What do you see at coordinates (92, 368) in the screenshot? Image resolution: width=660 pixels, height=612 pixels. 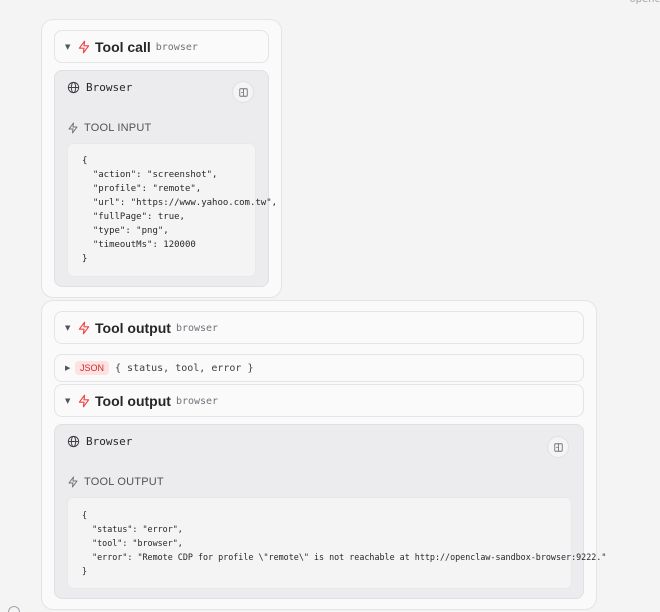 I see `json-badge: JSON` at bounding box center [92, 368].